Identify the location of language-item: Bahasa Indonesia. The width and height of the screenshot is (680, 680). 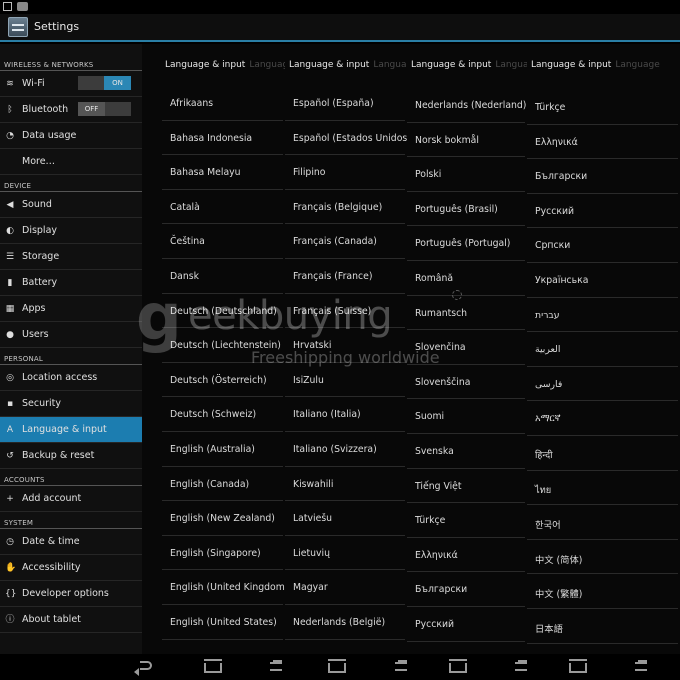
(222, 138).